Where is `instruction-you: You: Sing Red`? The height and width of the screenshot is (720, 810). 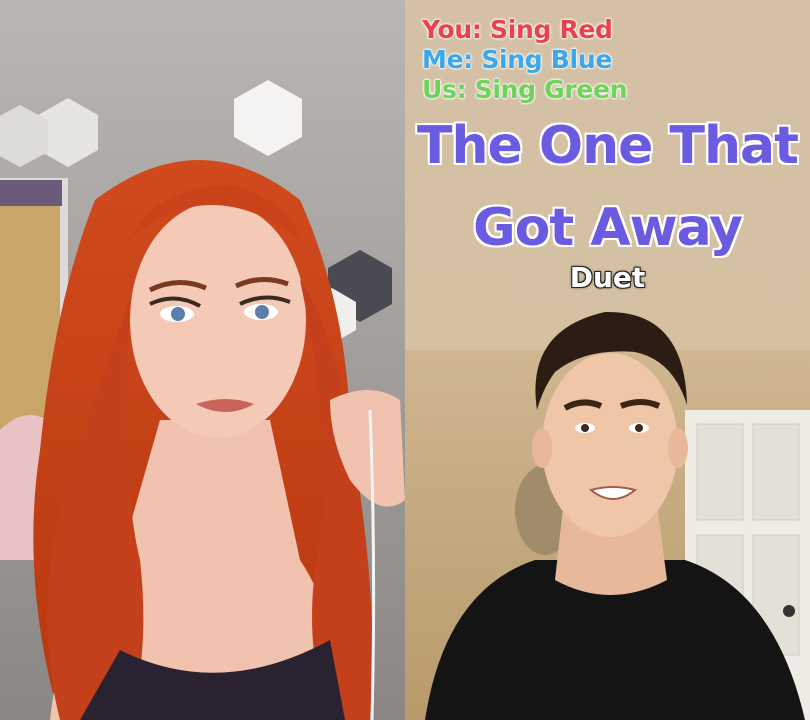
instruction-you: You: Sing Red is located at coordinates (517, 29).